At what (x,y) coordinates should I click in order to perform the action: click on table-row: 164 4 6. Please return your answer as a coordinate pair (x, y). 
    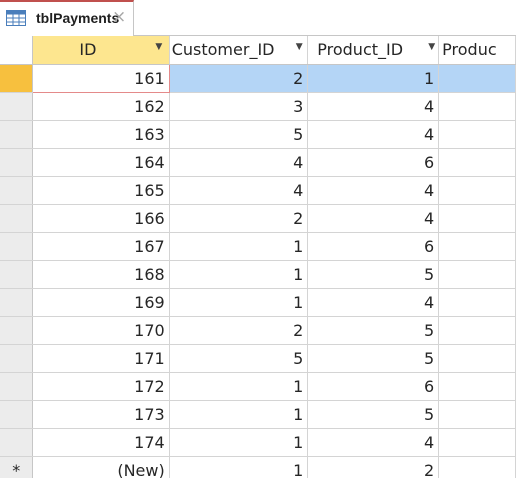
    Looking at the image, I should click on (258, 162).